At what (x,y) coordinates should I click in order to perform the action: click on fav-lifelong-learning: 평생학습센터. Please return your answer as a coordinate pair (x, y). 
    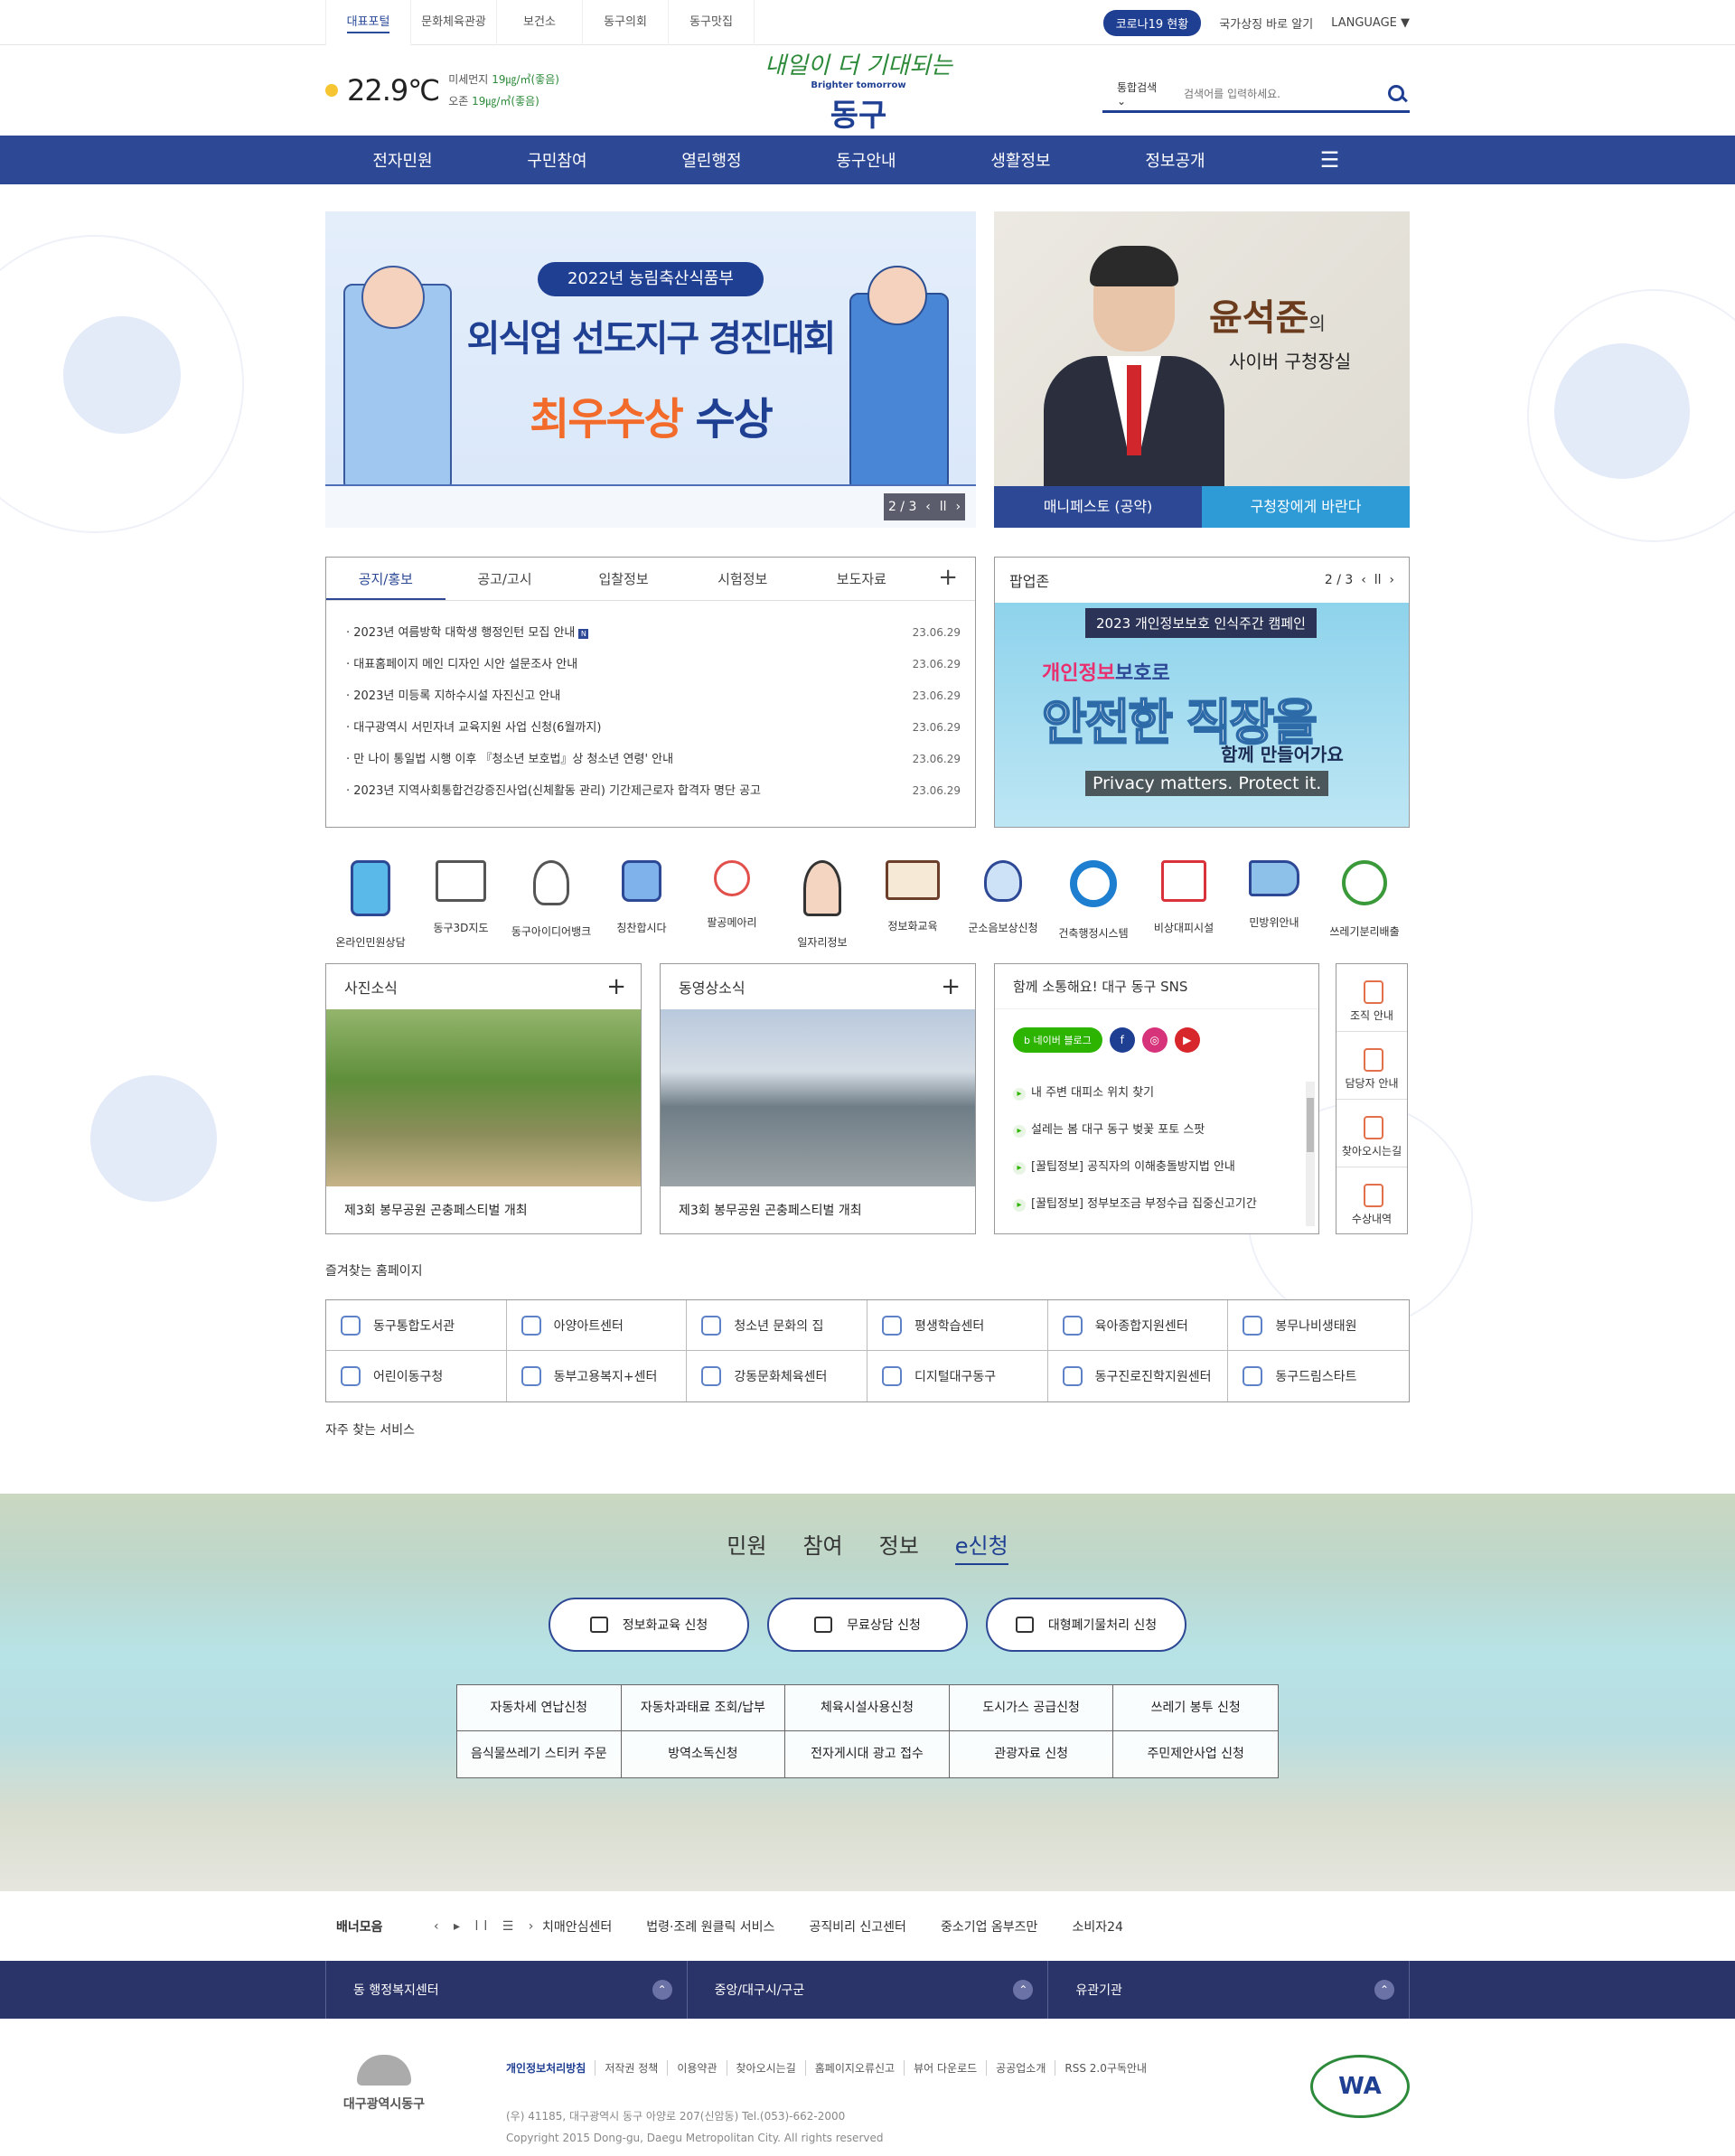
    Looking at the image, I should click on (958, 1325).